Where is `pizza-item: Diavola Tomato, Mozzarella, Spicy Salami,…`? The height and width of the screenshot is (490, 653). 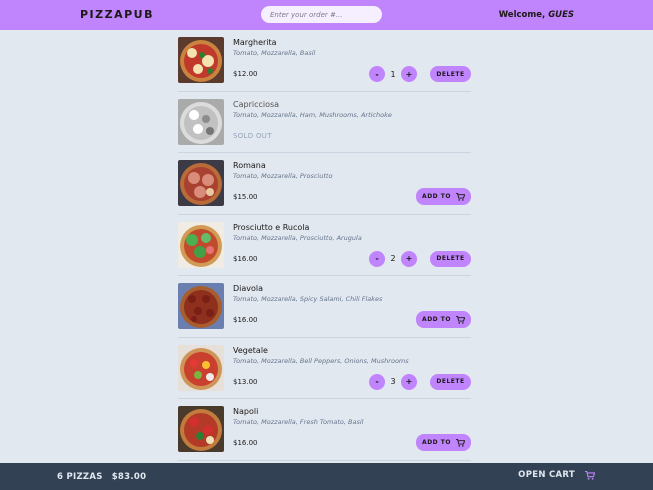 pizza-item: Diavola Tomato, Mozzarella, Spicy Salami,… is located at coordinates (324, 307).